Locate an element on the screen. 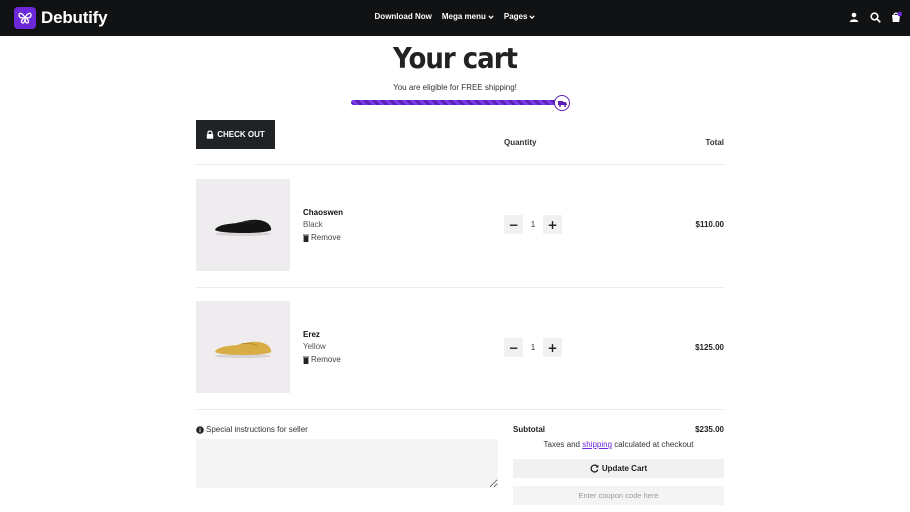 The height and width of the screenshot is (512, 910). nav-pages: Pages is located at coordinates (520, 16).